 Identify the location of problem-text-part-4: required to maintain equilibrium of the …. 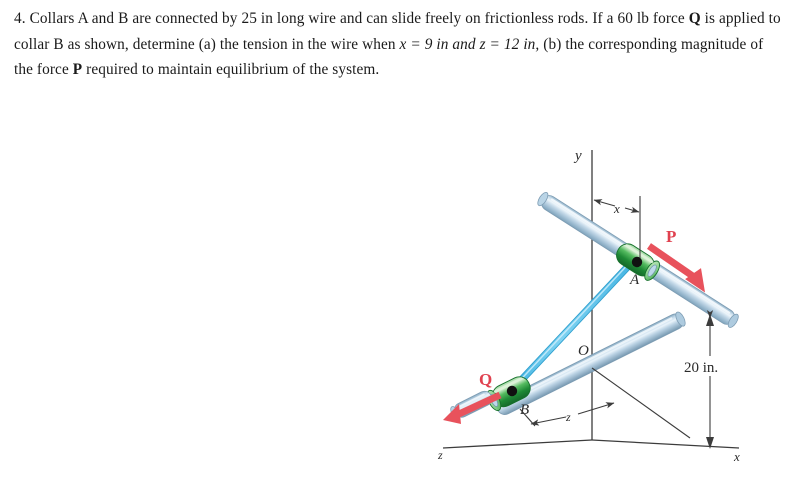
(231, 69).